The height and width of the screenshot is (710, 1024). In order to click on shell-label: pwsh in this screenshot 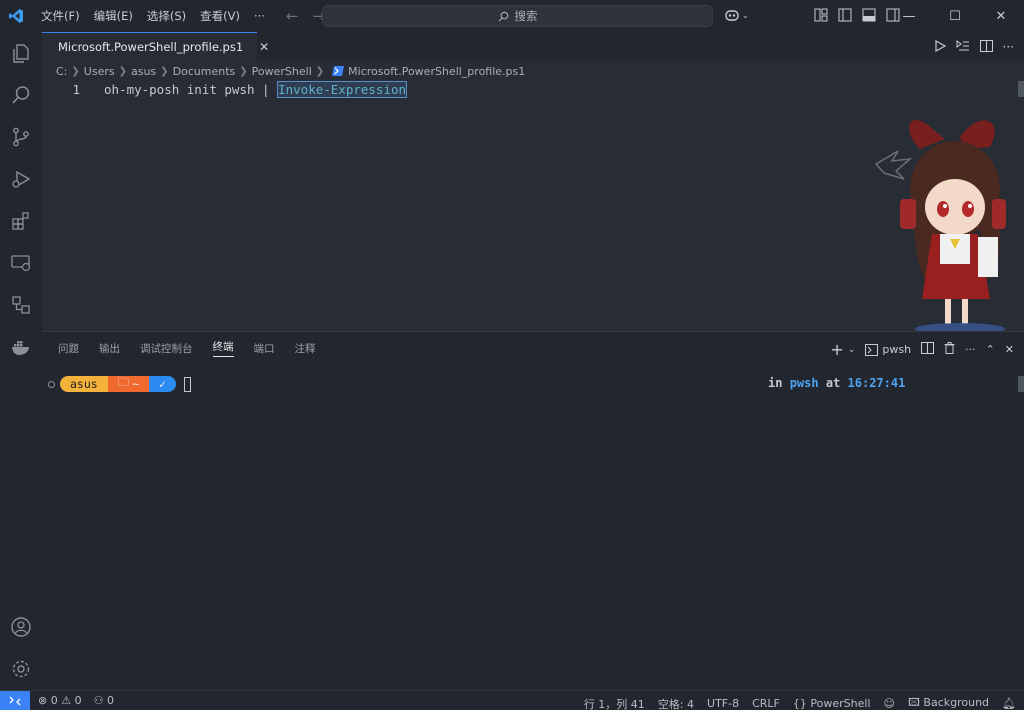, I will do `click(897, 349)`.